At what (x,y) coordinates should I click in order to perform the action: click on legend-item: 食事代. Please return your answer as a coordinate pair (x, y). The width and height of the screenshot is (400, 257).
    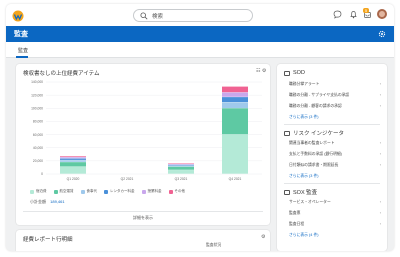
    Looking at the image, I should click on (89, 191).